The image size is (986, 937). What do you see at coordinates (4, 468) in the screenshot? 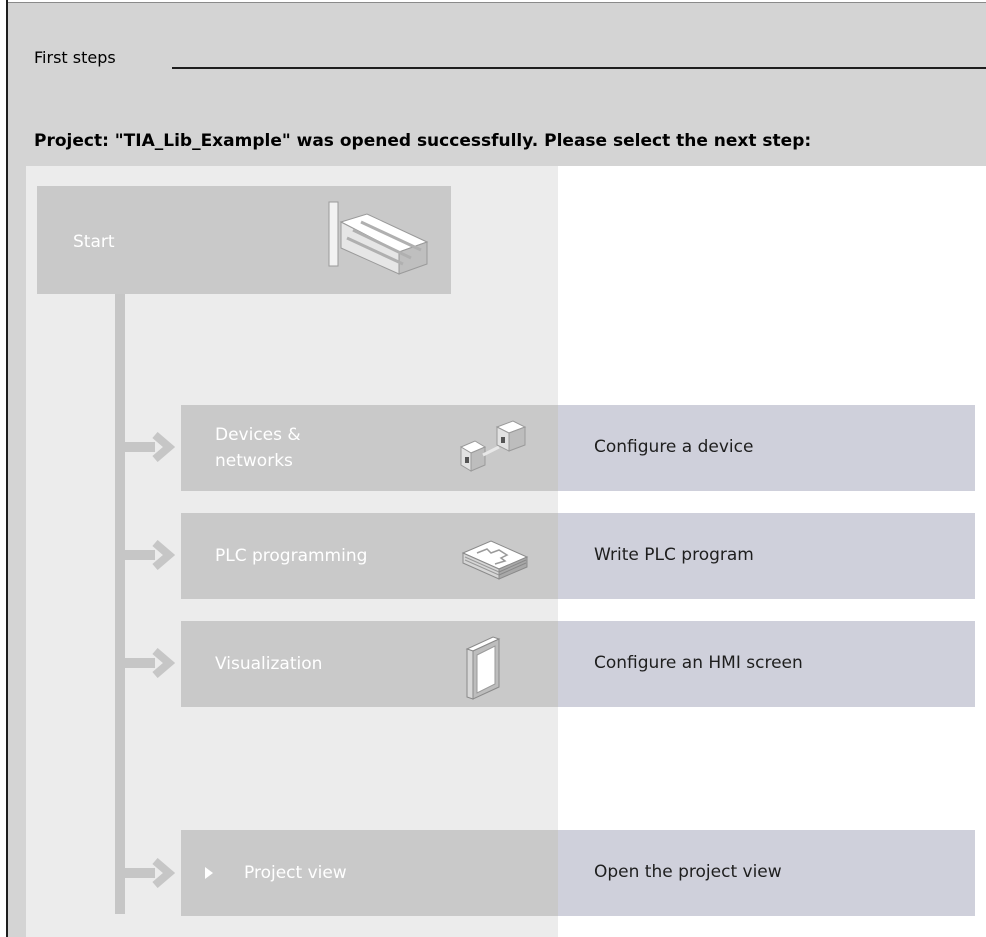
I see `window-left-border` at bounding box center [4, 468].